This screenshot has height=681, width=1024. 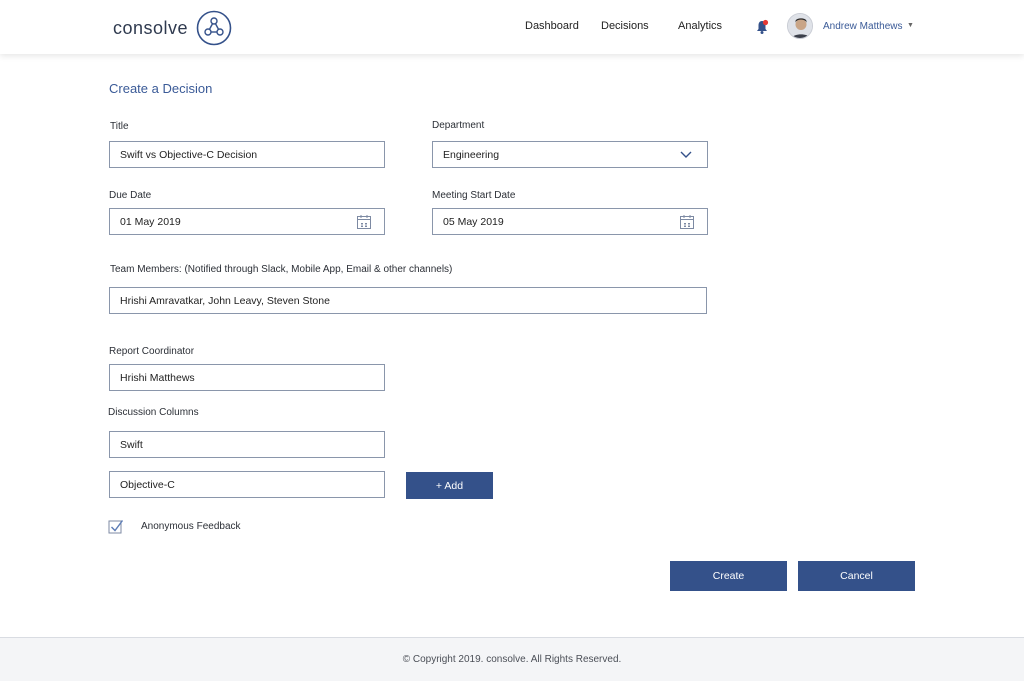 I want to click on title-input: Swift vs Objective-C Decision, so click(x=247, y=154).